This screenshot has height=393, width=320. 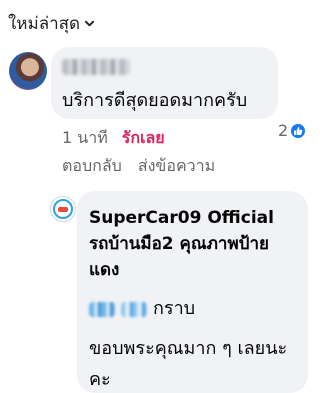 I want to click on love-reaction-button: รักเลย, so click(x=143, y=138).